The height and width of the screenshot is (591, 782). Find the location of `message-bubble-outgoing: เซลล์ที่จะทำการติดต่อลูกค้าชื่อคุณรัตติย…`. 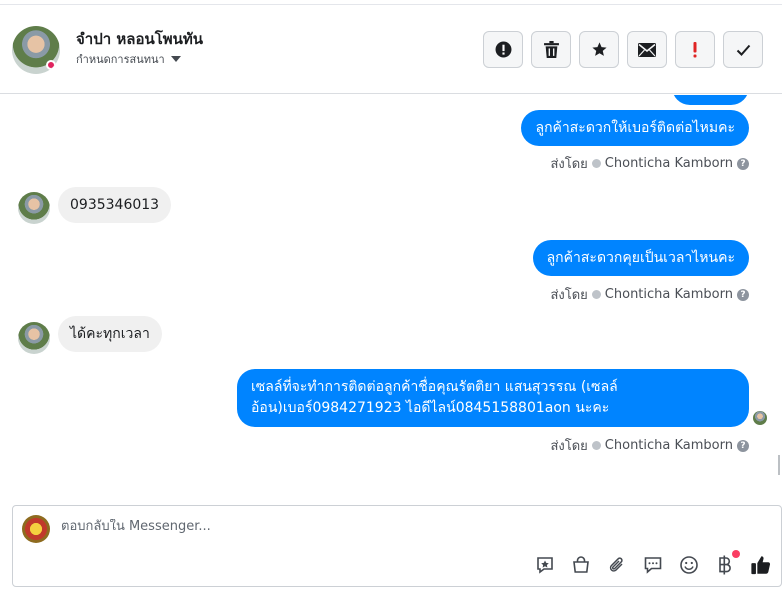

message-bubble-outgoing: เซลล์ที่จะทำการติดต่อลูกค้าชื่อคุณรัตติย… is located at coordinates (493, 398).